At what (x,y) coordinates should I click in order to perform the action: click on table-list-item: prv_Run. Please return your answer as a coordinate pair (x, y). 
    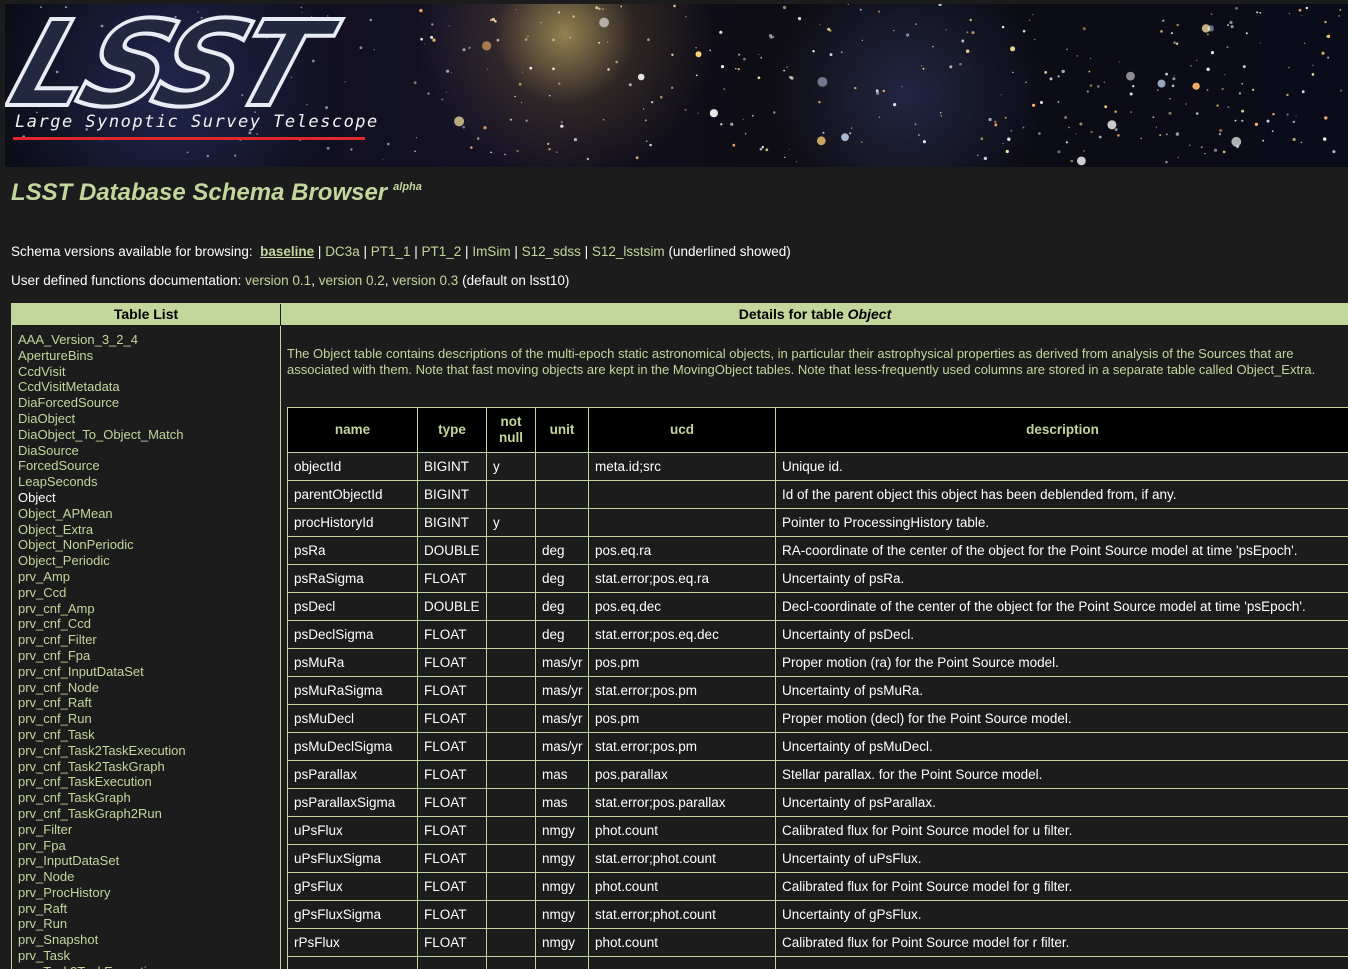
    Looking at the image, I should click on (149, 924).